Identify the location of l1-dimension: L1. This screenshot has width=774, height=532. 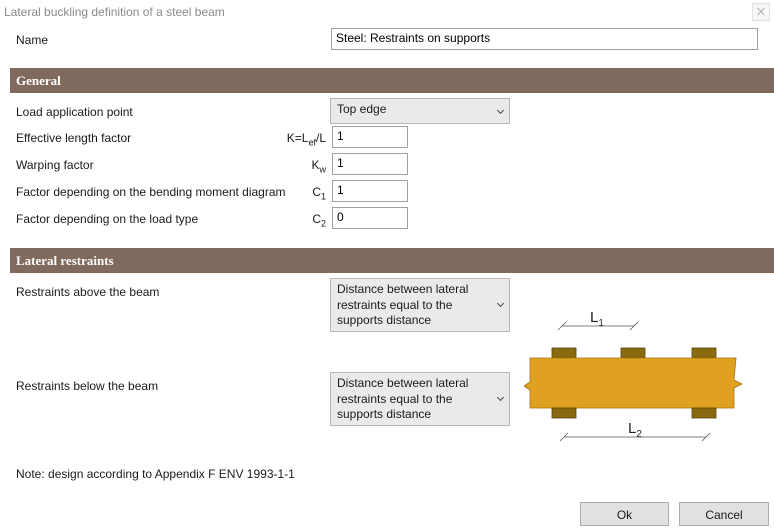
(598, 320).